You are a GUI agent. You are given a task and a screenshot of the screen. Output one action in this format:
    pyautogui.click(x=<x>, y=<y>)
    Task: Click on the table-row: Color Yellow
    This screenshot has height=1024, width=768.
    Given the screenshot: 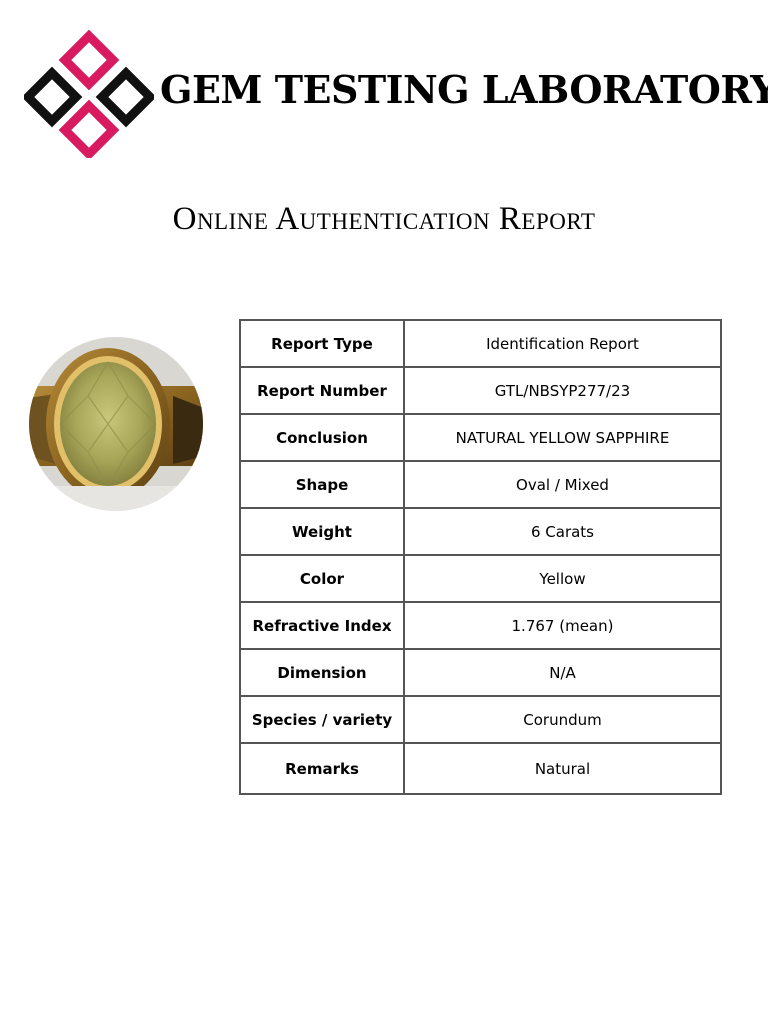 What is the action you would take?
    pyautogui.click(x=480, y=578)
    